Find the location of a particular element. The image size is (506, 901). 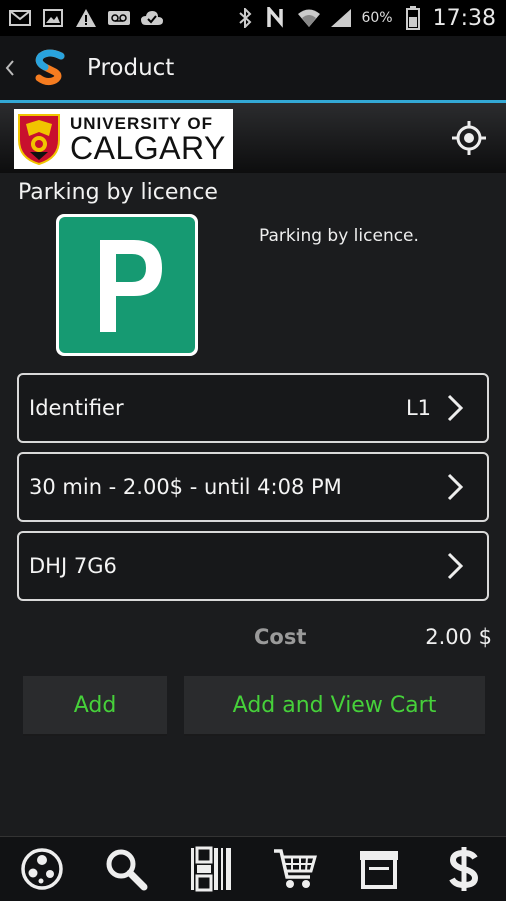

duration-row: 30 min - 2.00$ - until 4:08 PM is located at coordinates (253, 487).